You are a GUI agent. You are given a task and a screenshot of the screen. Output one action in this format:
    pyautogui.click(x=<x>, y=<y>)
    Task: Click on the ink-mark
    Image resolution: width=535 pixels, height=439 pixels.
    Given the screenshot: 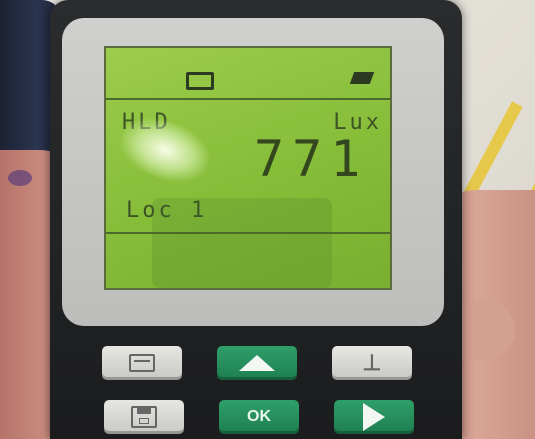 What is the action you would take?
    pyautogui.click(x=20, y=178)
    